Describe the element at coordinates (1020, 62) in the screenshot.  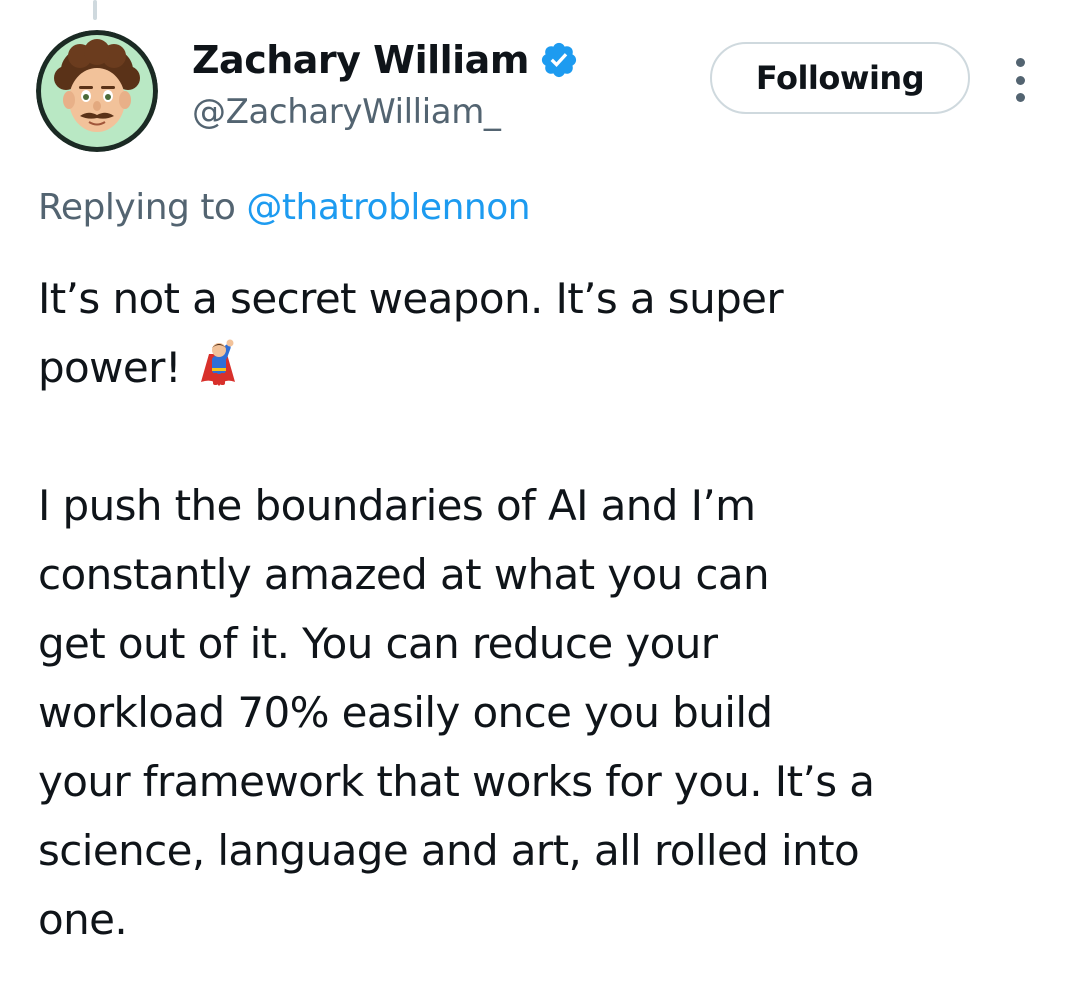
I see `more-vertical-icon` at that location.